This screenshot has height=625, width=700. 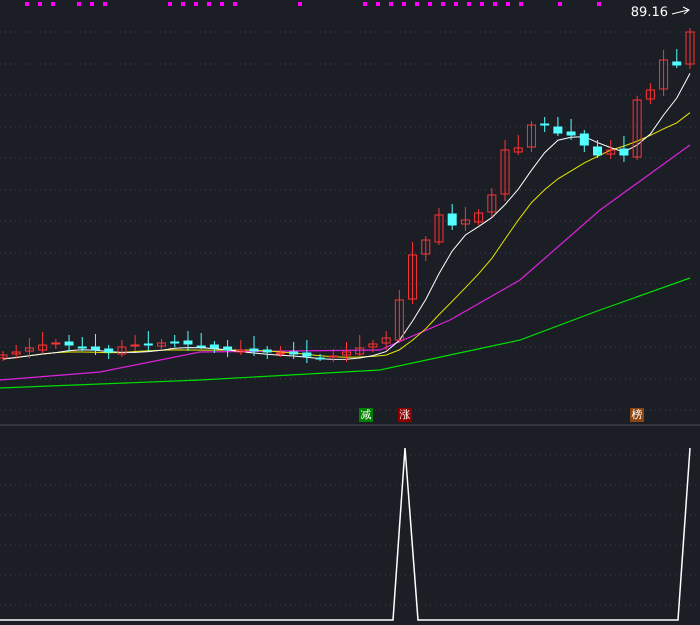 I want to click on signal-label: 减, so click(x=366, y=415).